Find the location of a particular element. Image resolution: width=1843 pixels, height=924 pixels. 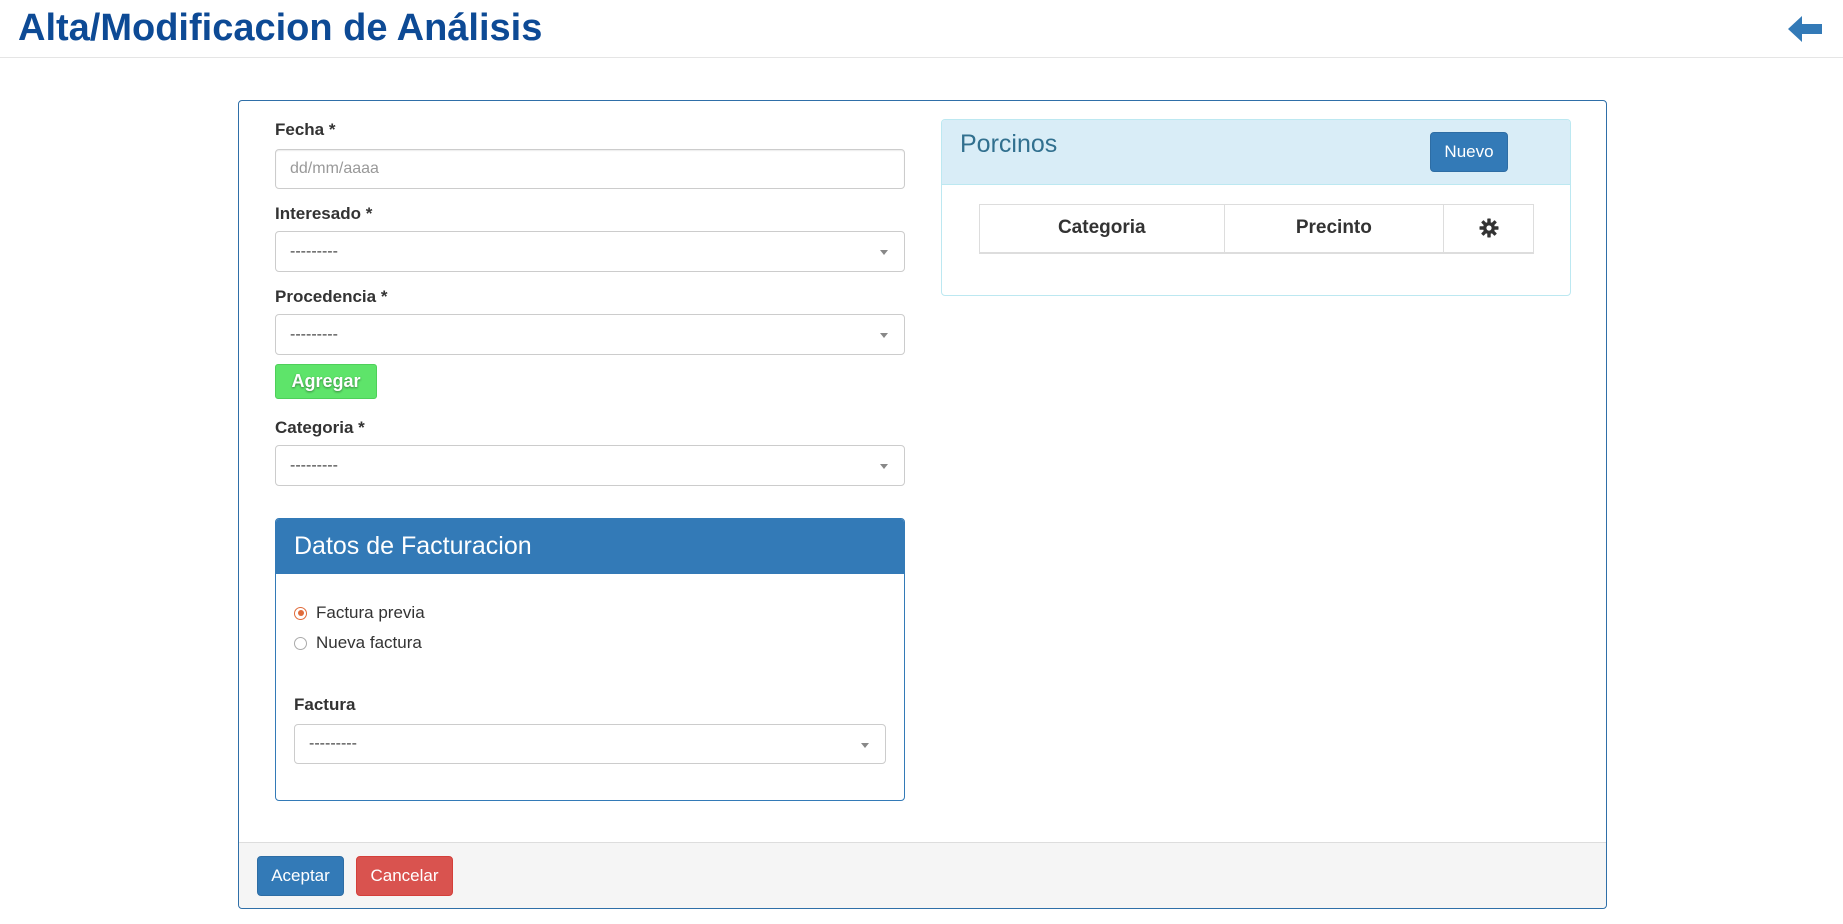

interesado-select: --------- is located at coordinates (590, 251).